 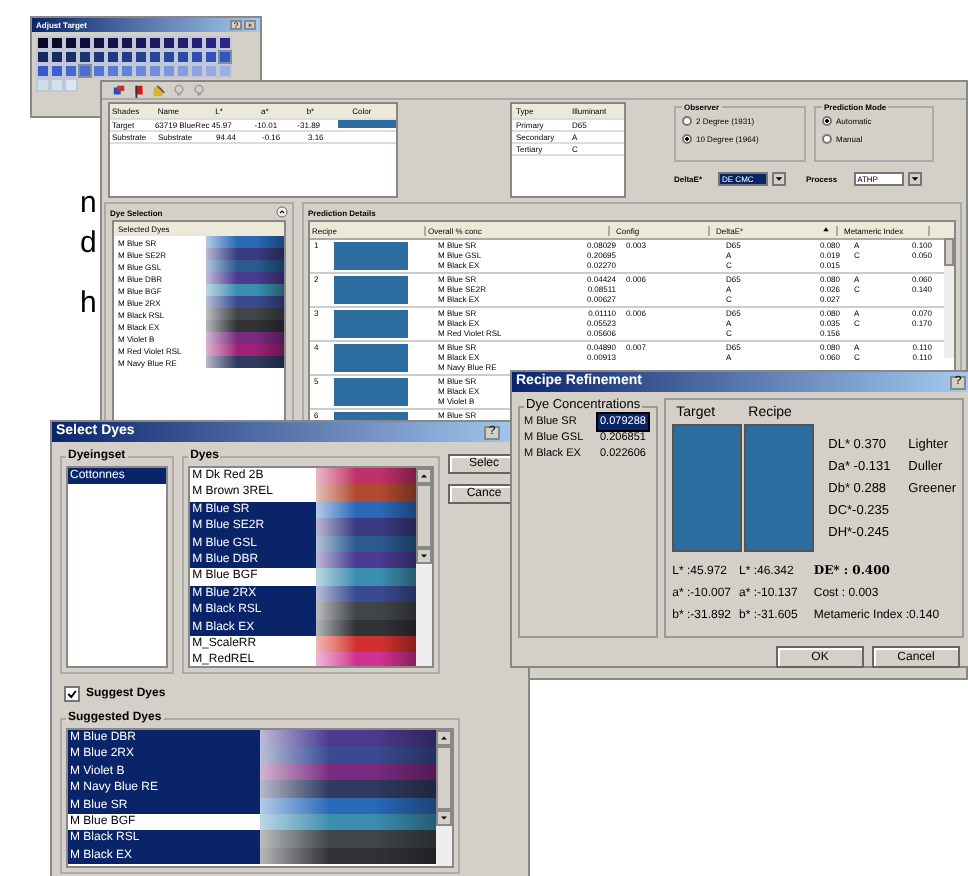 I want to click on flag-icon, so click(x=139, y=90).